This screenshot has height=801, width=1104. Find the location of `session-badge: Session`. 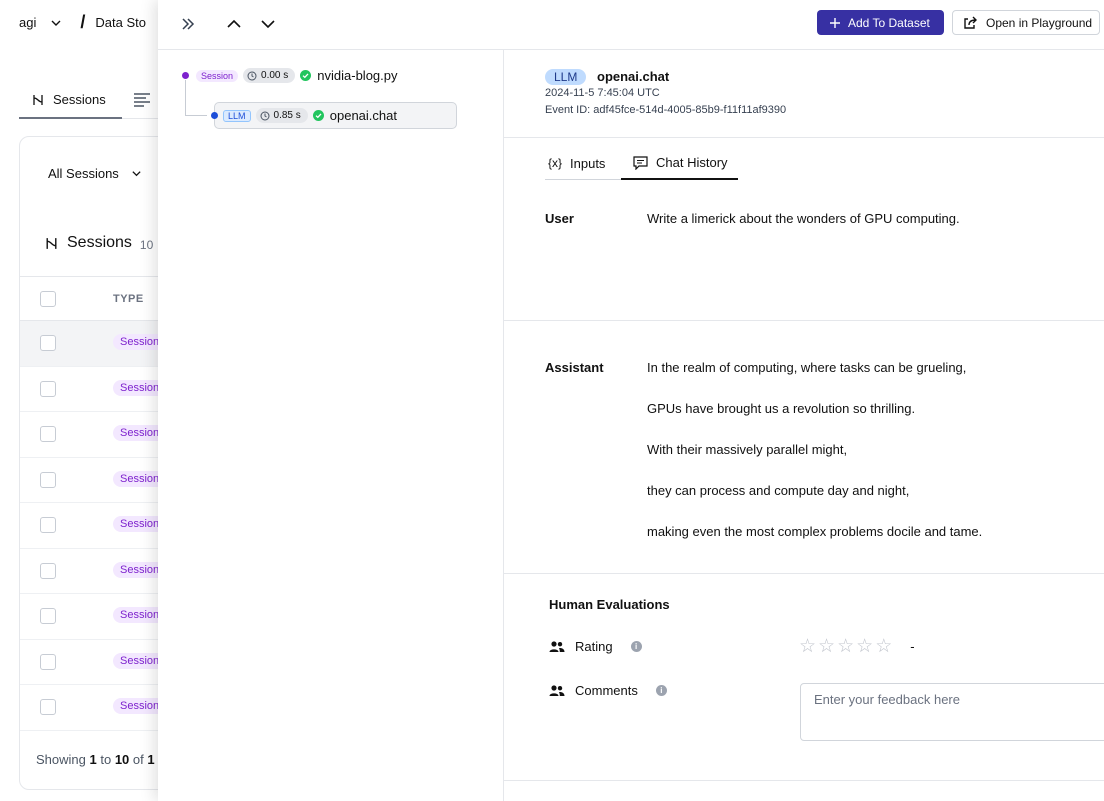

session-badge: Session is located at coordinates (217, 75).